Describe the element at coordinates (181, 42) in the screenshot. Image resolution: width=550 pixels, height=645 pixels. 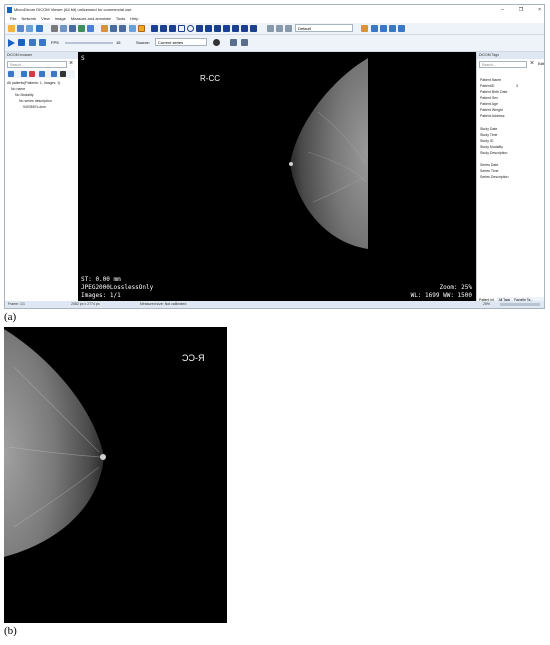
I see `source-select: Current series` at that location.